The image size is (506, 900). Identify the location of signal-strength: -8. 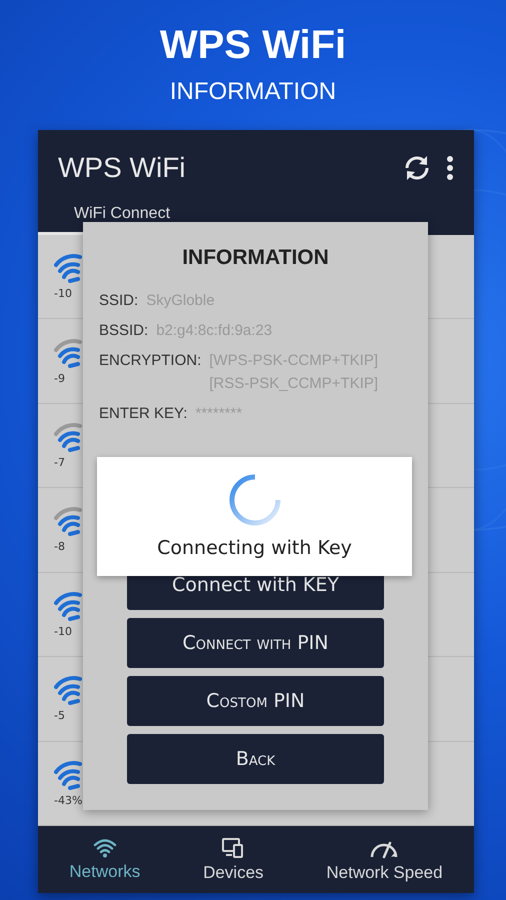
(59, 547).